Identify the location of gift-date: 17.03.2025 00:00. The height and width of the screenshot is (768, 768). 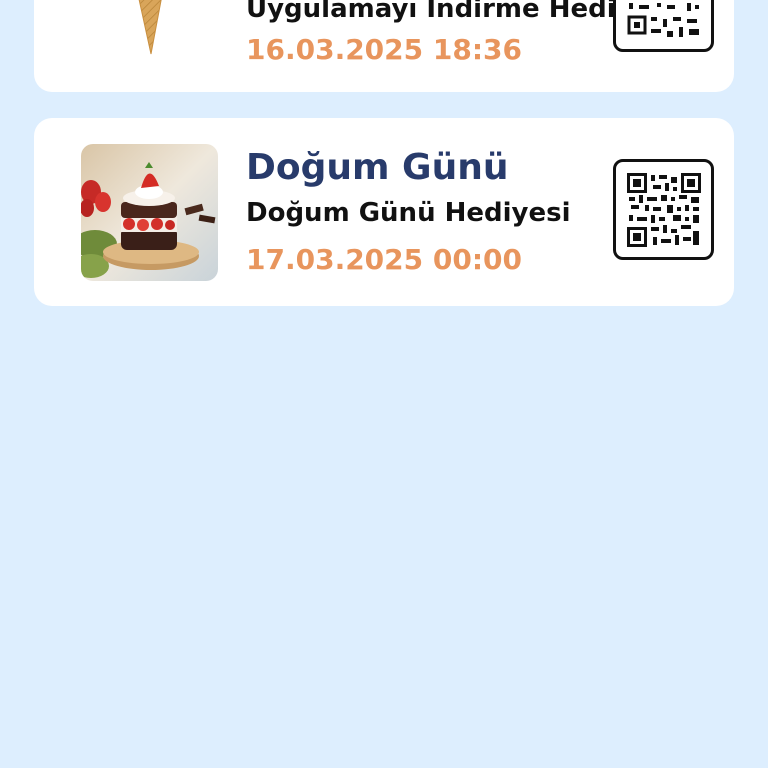
(384, 259).